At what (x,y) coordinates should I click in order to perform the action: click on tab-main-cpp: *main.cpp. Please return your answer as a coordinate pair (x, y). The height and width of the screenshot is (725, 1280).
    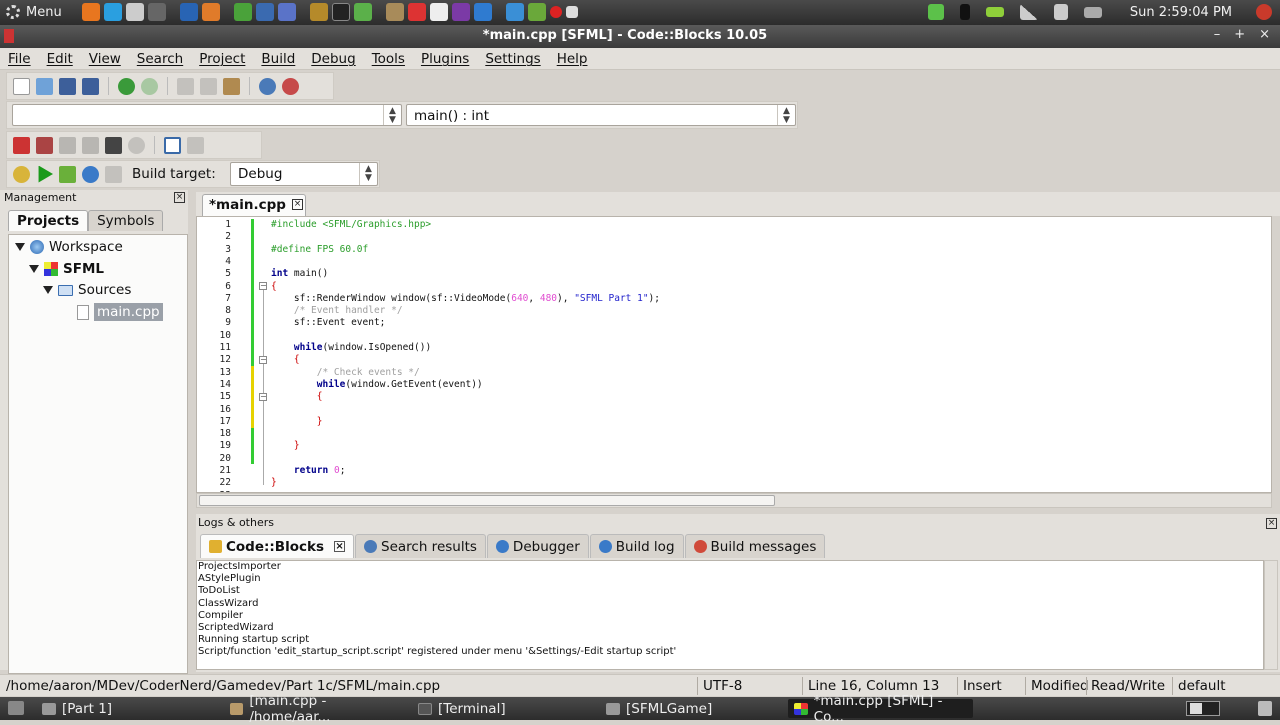
    Looking at the image, I should click on (254, 205).